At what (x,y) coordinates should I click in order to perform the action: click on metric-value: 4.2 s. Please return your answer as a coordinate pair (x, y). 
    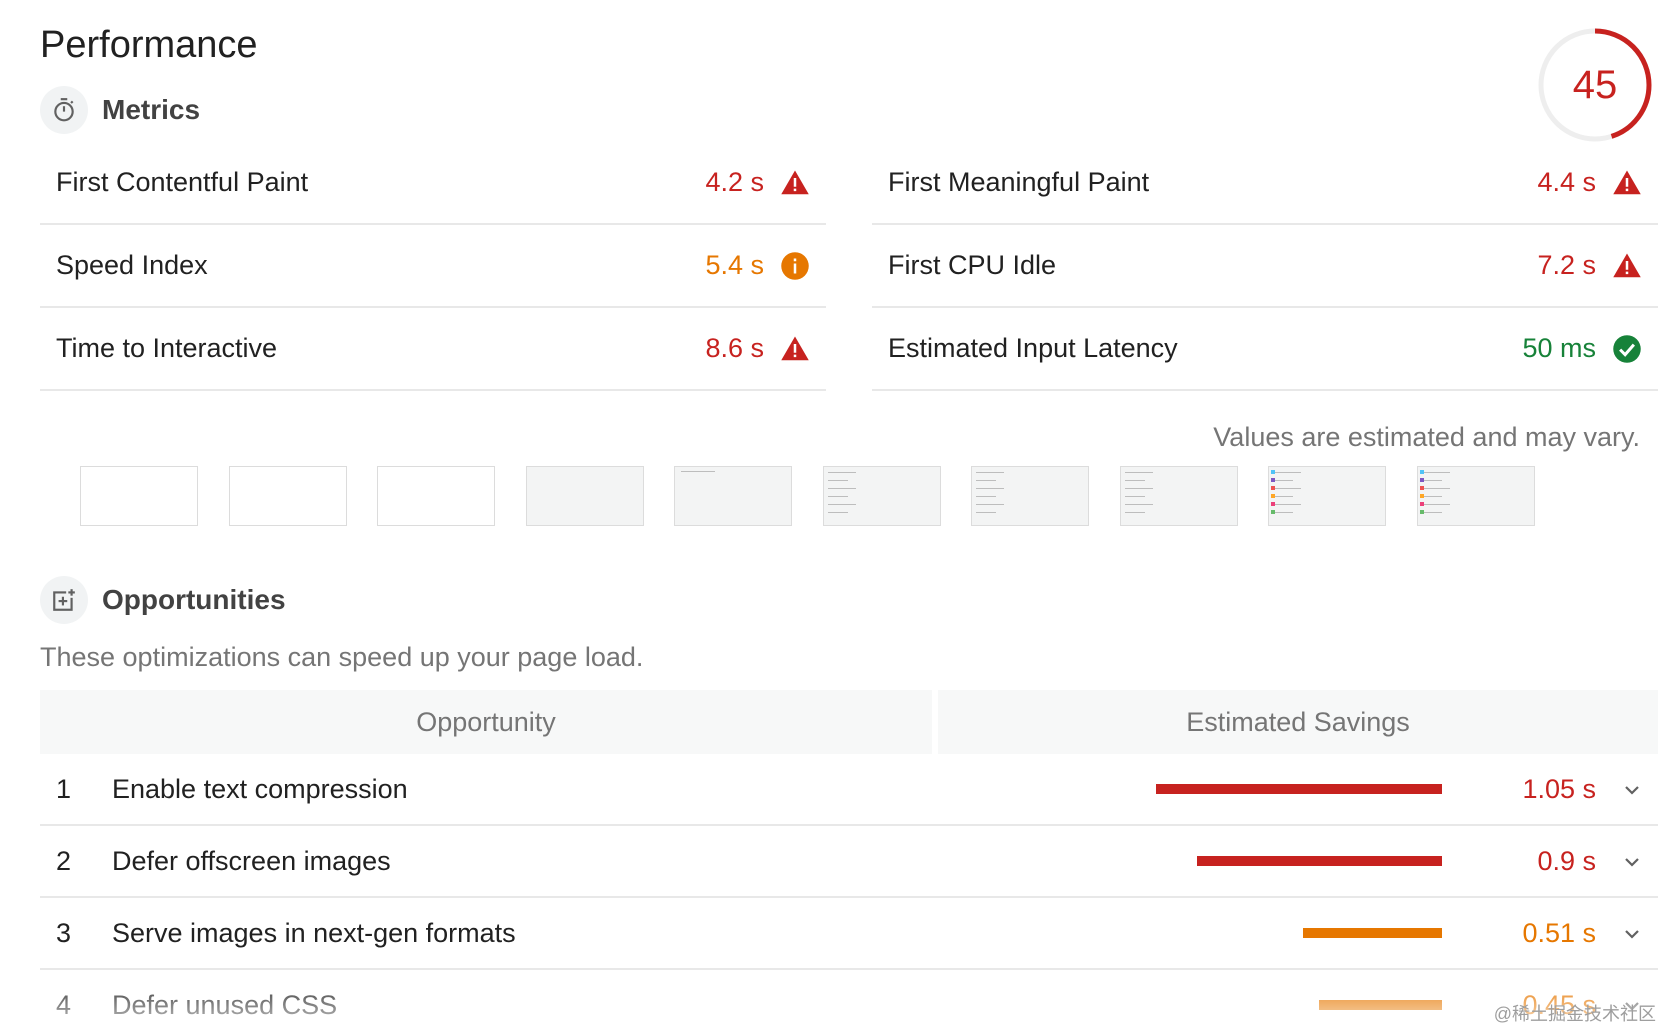
    Looking at the image, I should click on (734, 182).